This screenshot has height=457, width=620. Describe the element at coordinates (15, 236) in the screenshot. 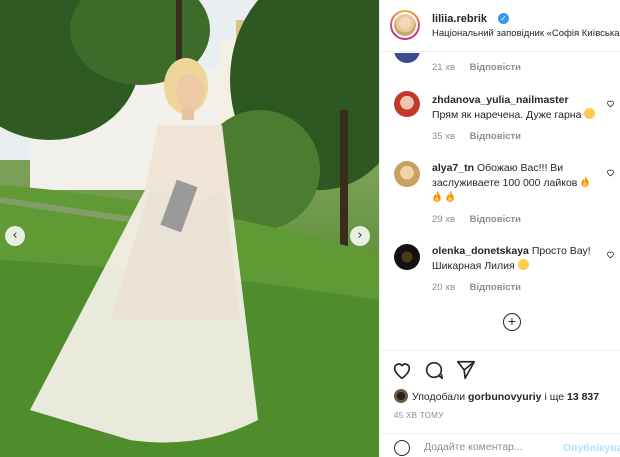

I see `previous-photo-button: ‹` at that location.